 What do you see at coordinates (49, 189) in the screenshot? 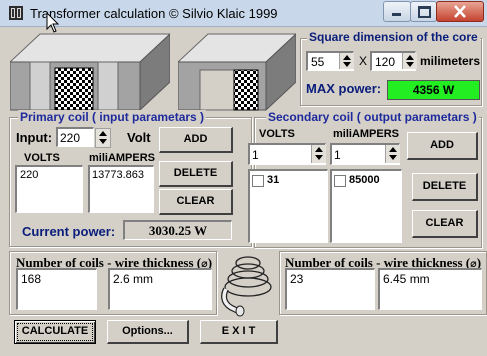
I see `primary-volts-list: 220` at bounding box center [49, 189].